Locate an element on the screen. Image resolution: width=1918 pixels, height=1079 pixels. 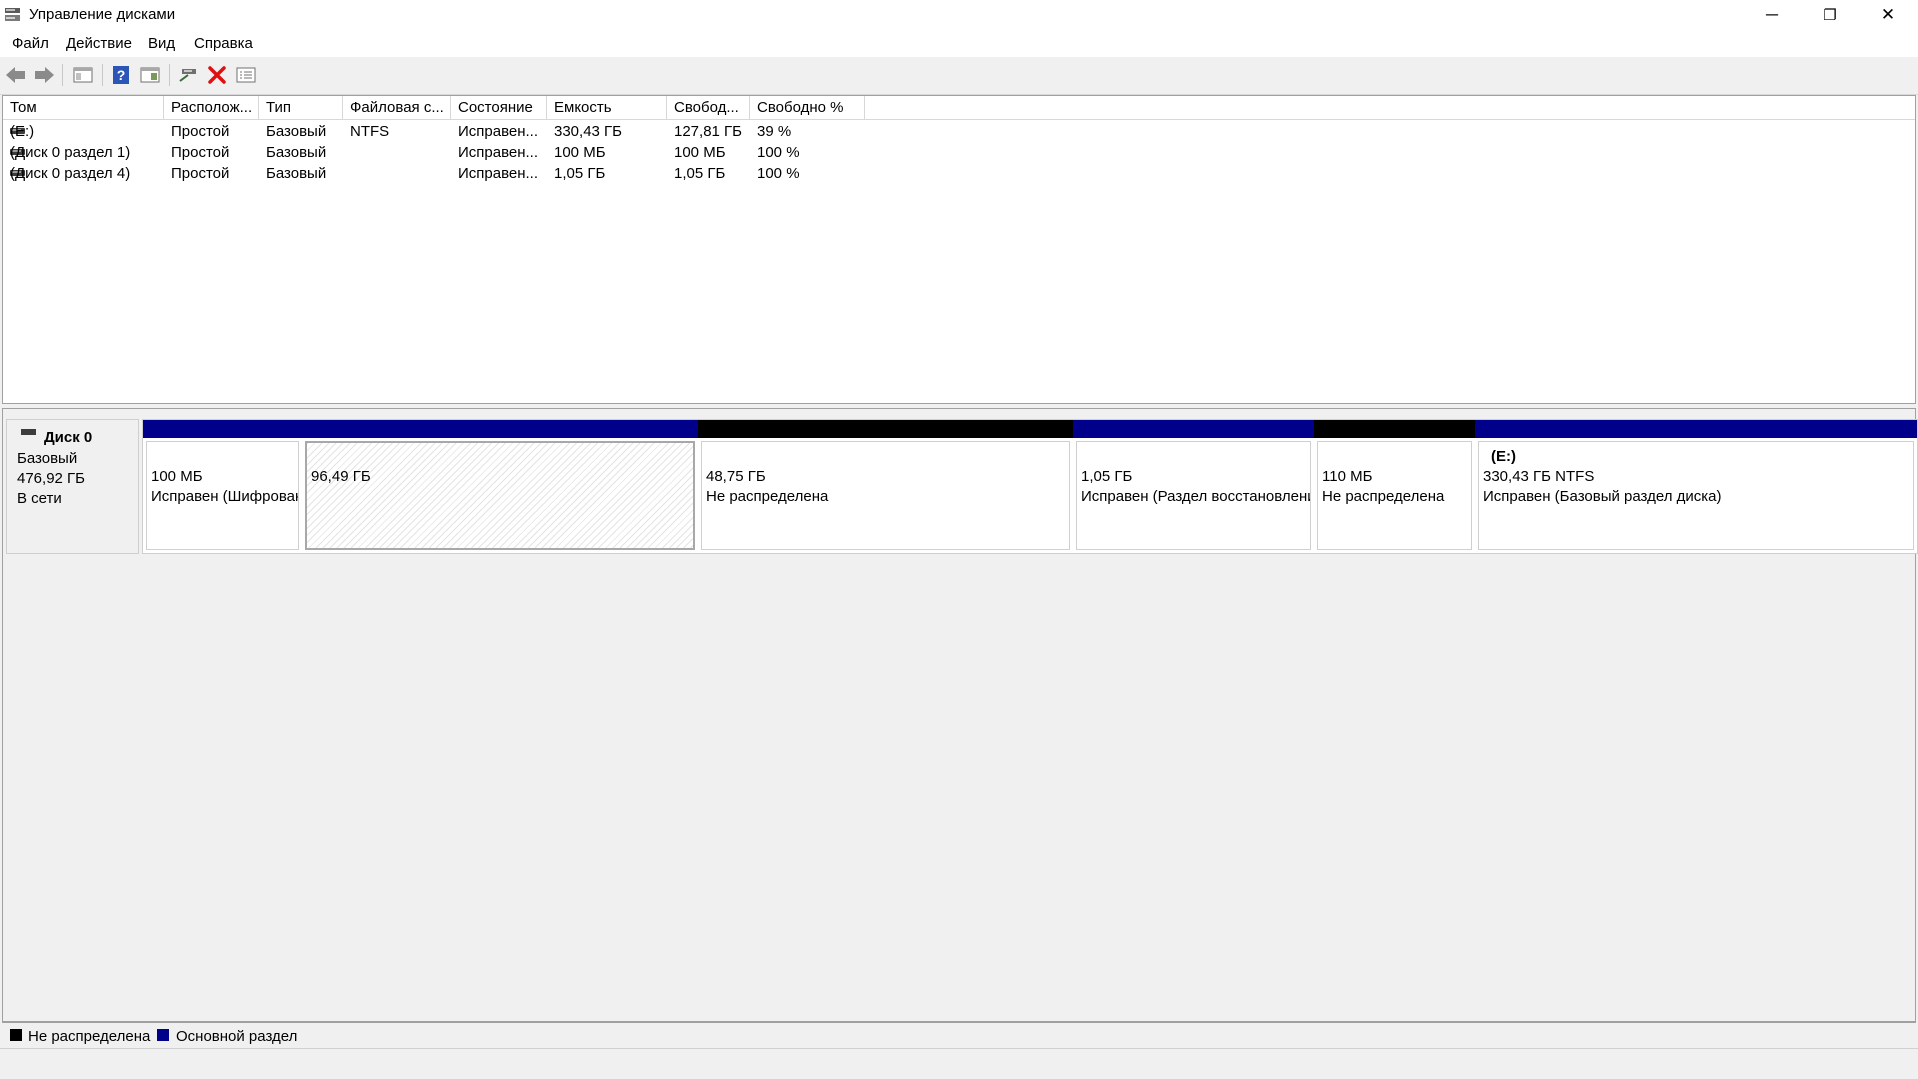
partition-size: 96,49 ГБ is located at coordinates (341, 476).